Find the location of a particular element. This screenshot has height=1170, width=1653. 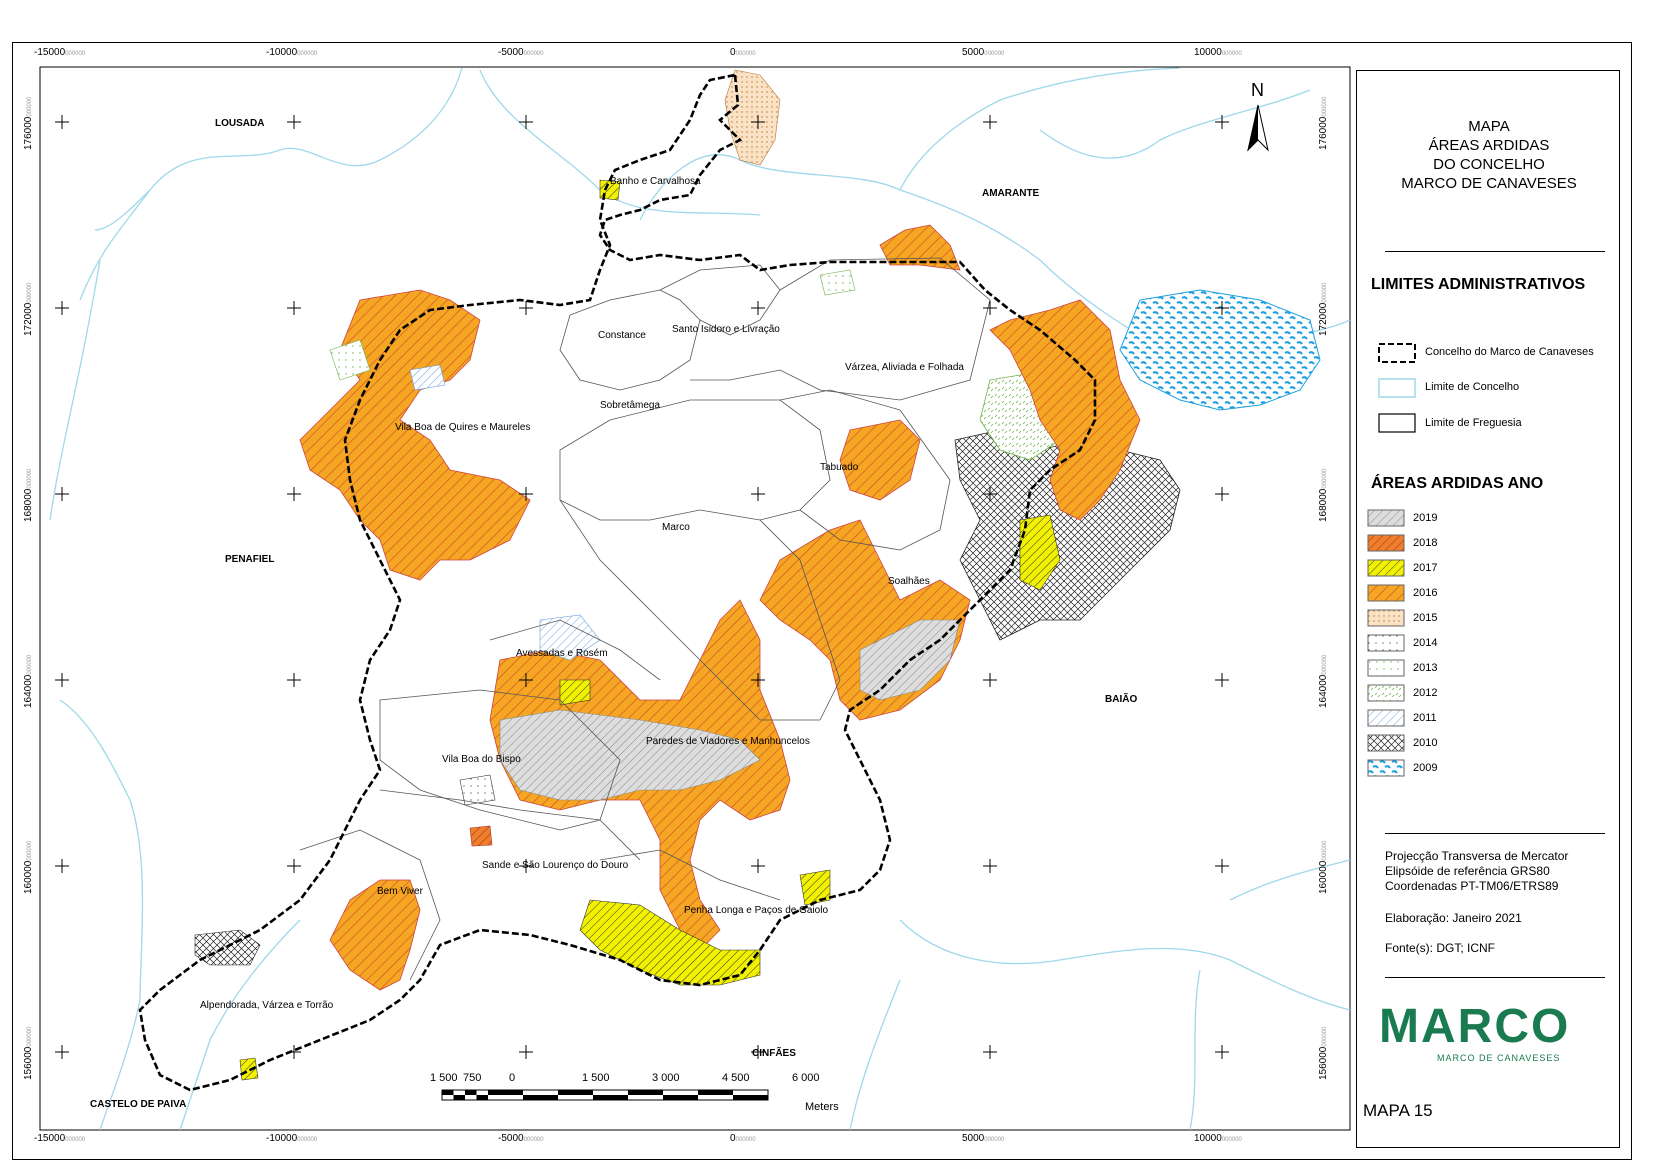

admin-title: LIMITES ADMINISTRATIVOS is located at coordinates (1478, 284).